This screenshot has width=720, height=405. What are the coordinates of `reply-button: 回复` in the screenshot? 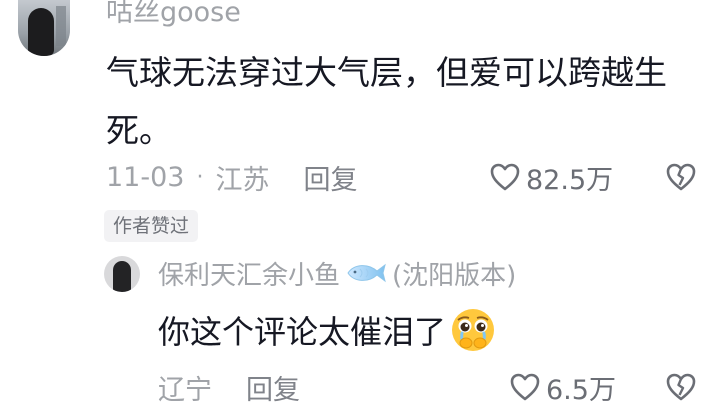 It's located at (330, 177).